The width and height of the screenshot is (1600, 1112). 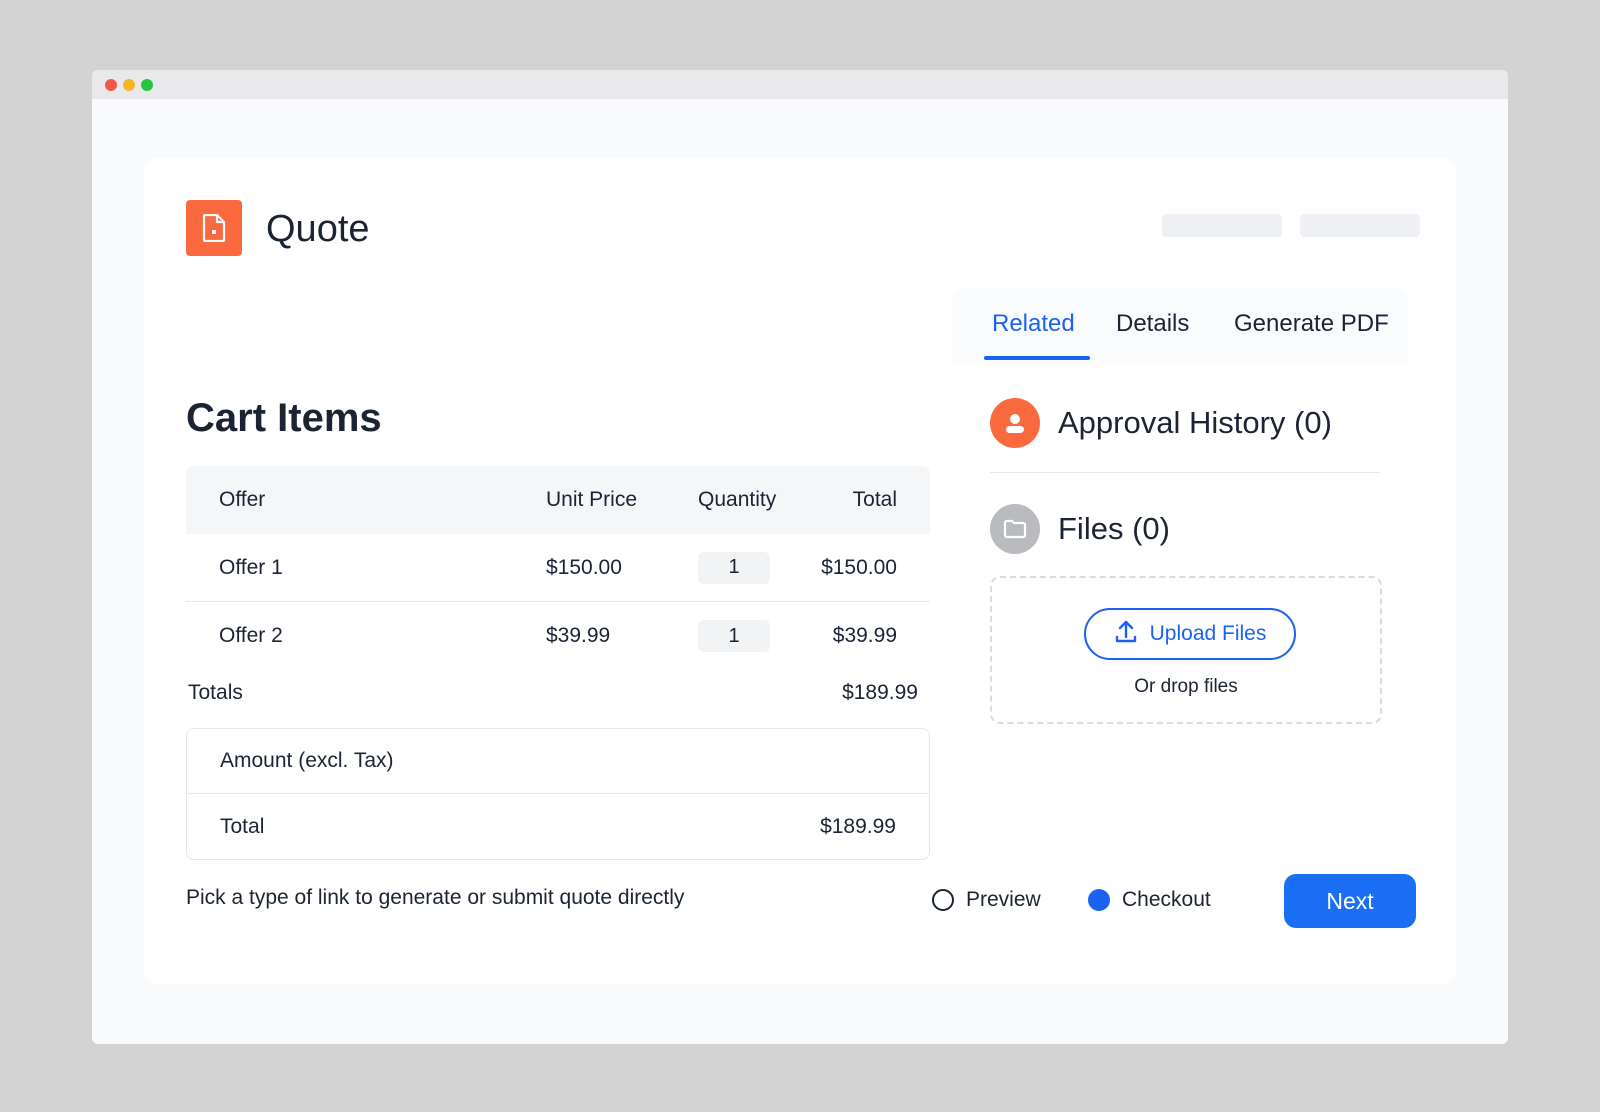 What do you see at coordinates (1037, 358) in the screenshot?
I see `active-tab-indicator` at bounding box center [1037, 358].